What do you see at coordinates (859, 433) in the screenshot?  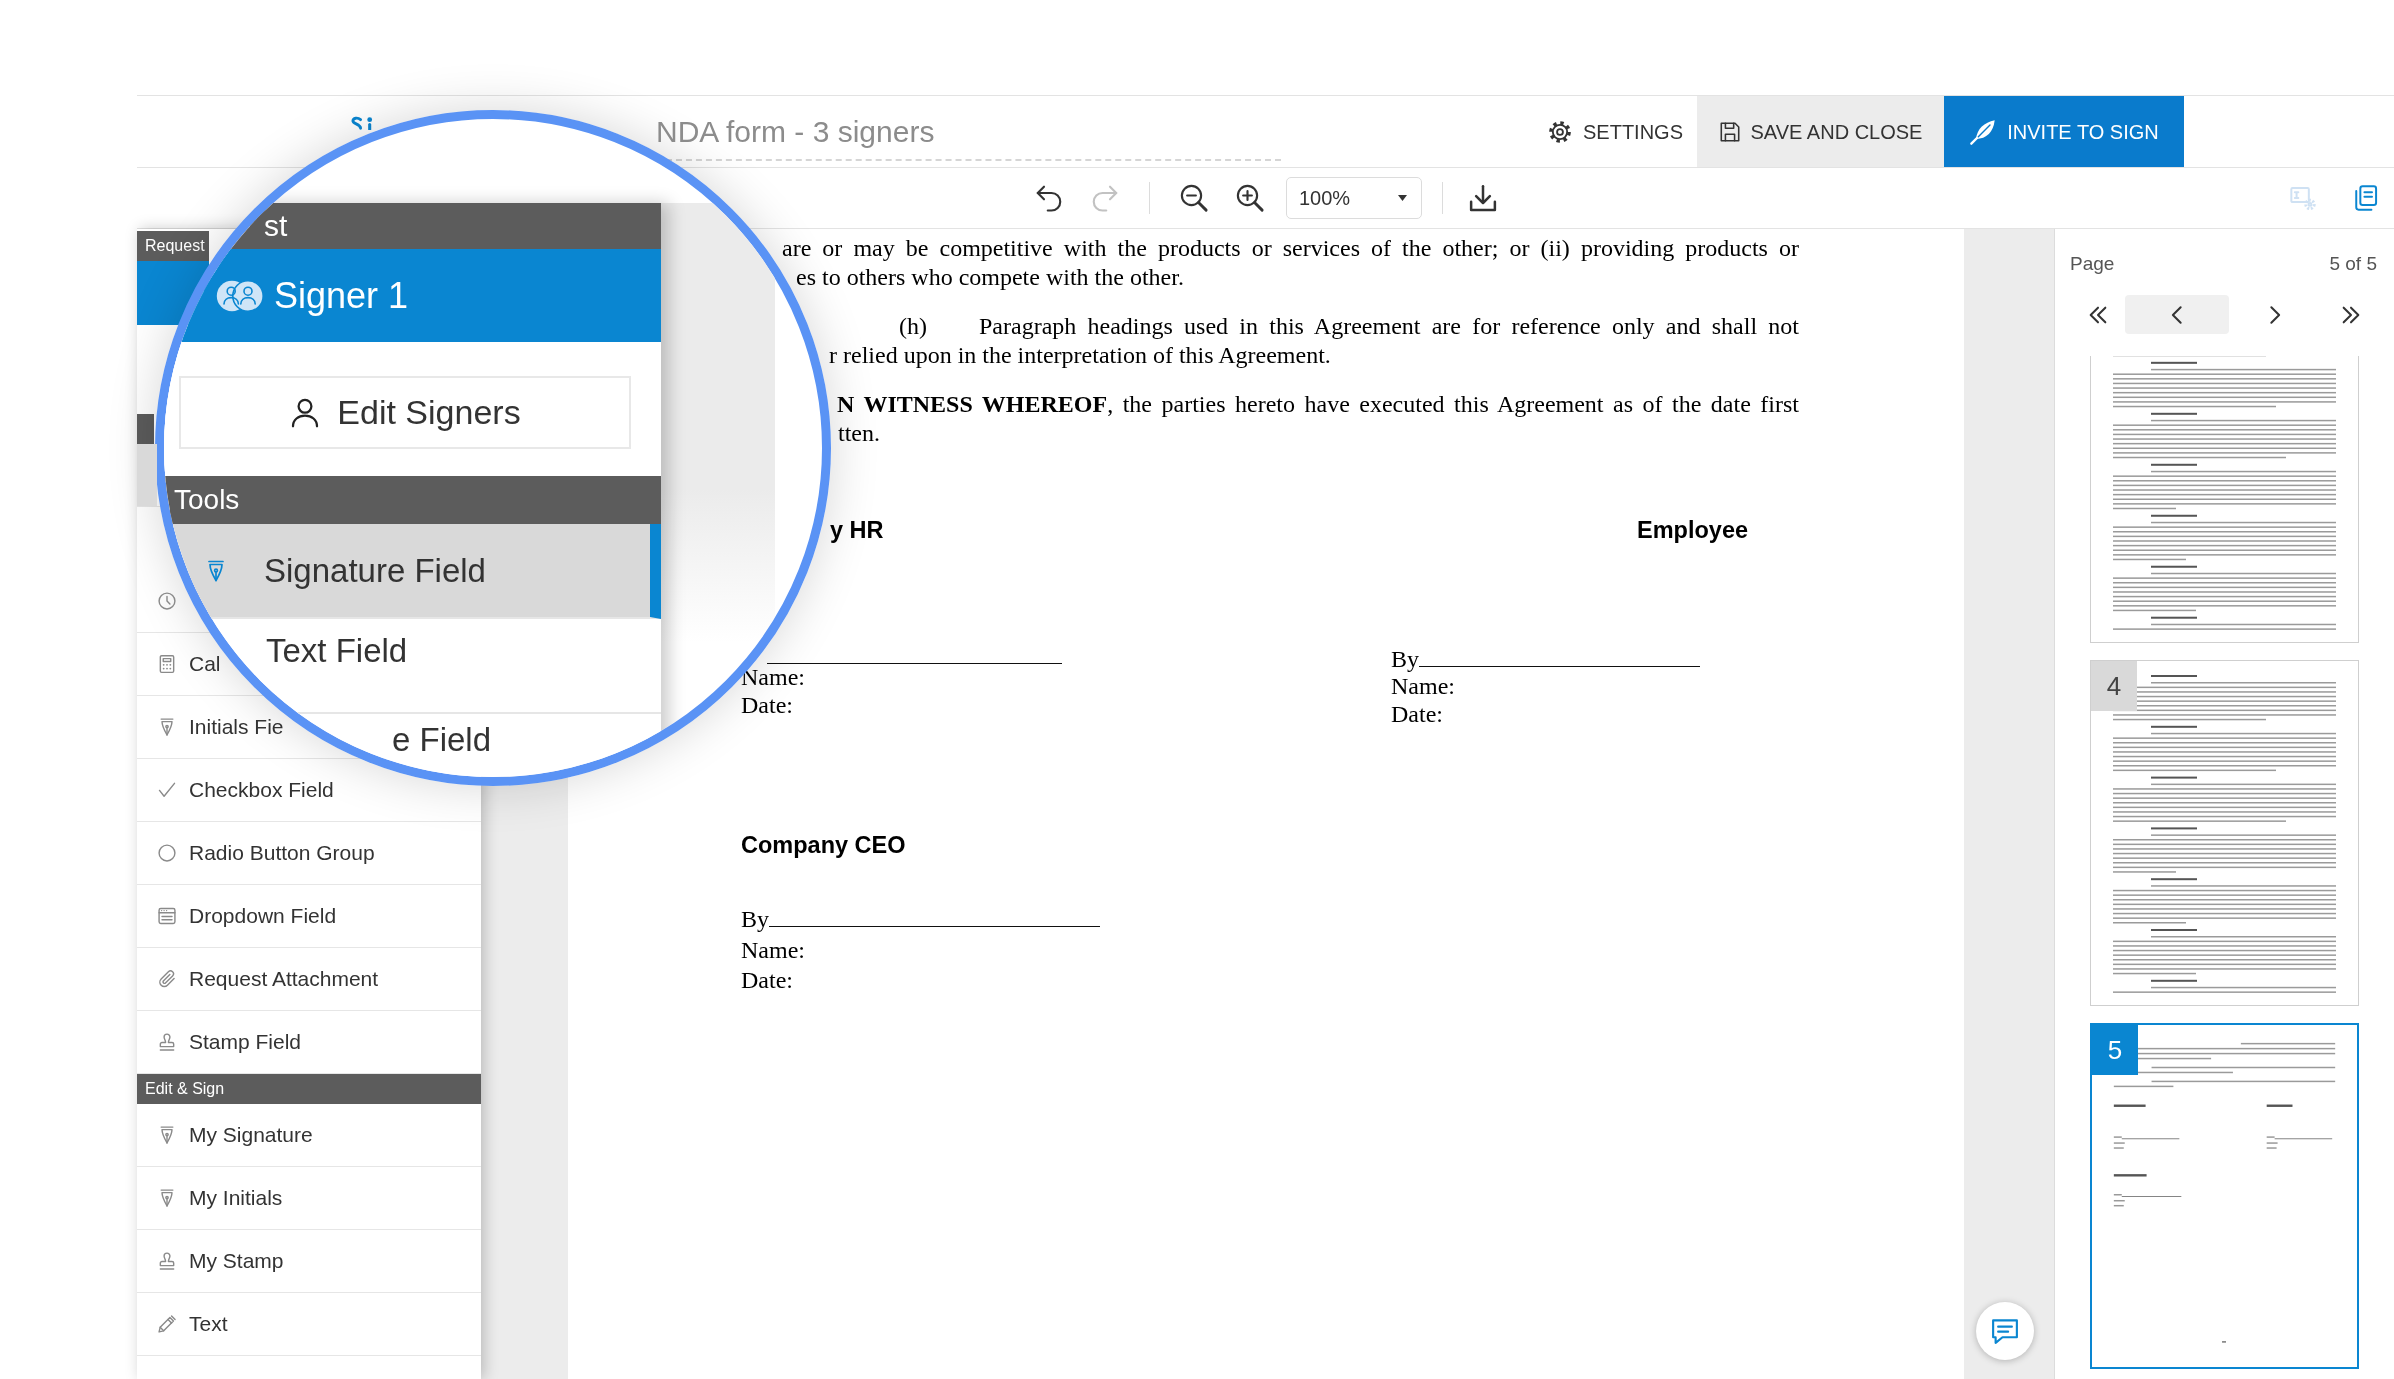 I see `document-text-line: tten.` at bounding box center [859, 433].